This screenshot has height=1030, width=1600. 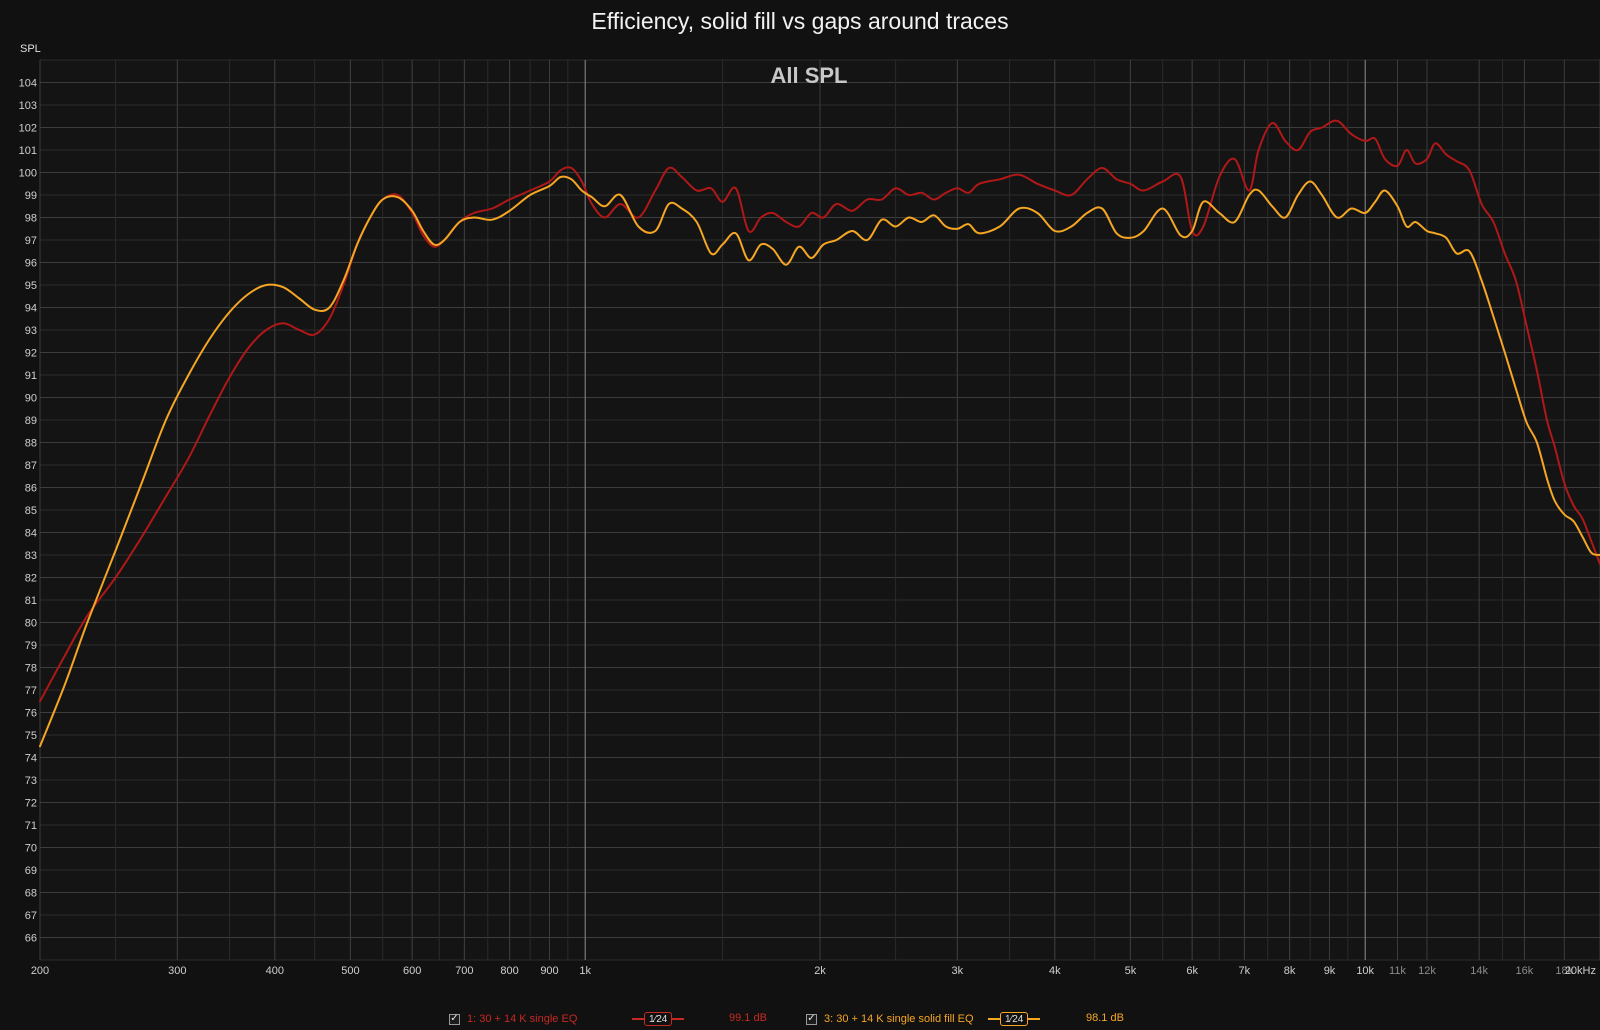 What do you see at coordinates (811, 1019) in the screenshot?
I see `legend-checkbox-2: ✓` at bounding box center [811, 1019].